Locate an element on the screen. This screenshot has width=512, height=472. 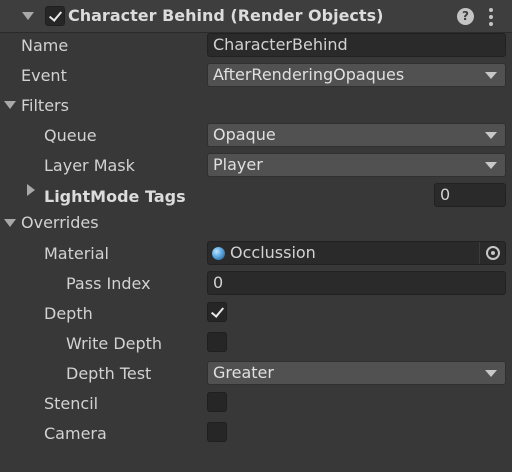
component-header: Character Behind (Render Objects) ? is located at coordinates (256, 16).